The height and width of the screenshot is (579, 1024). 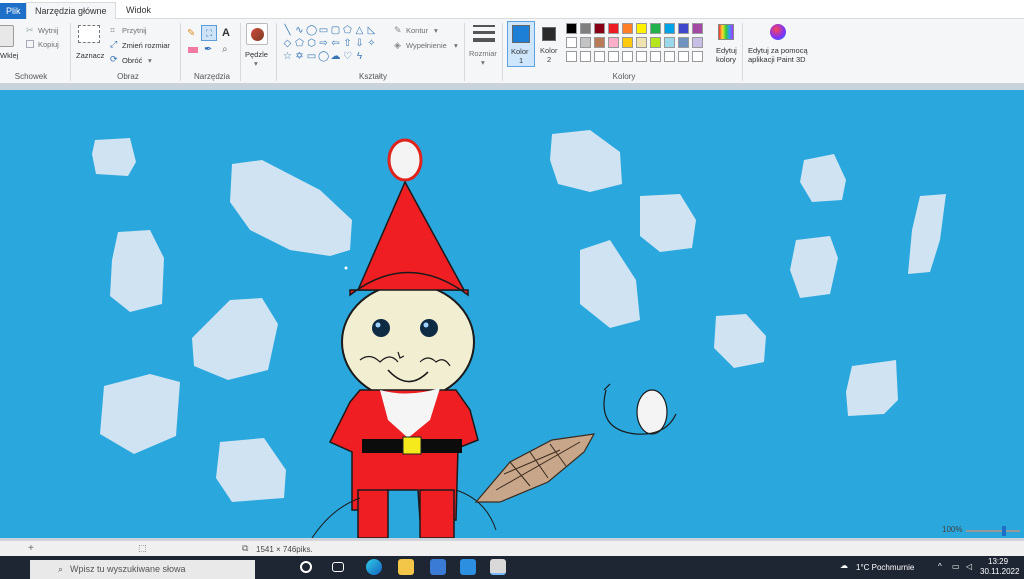 What do you see at coordinates (311, 43) in the screenshot?
I see `hexagon-shape-icon: ⬡` at bounding box center [311, 43].